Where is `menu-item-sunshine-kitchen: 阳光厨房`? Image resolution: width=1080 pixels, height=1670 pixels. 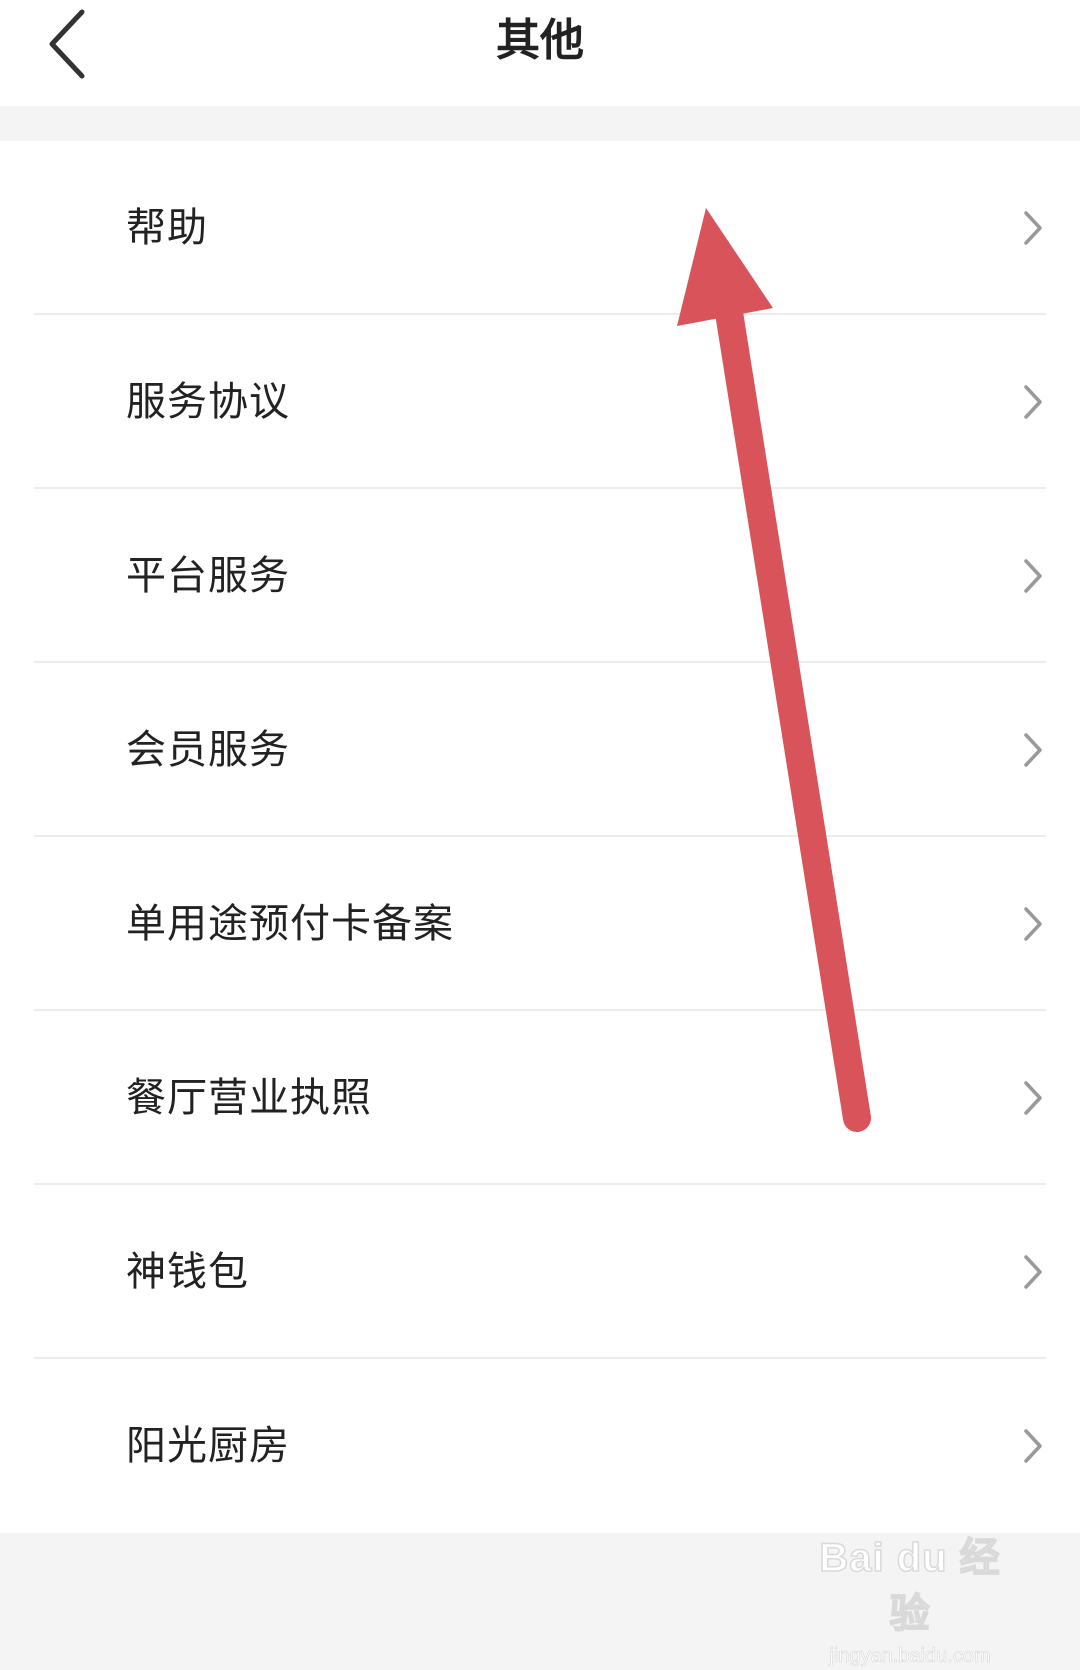
menu-item-sunshine-kitchen: 阳光厨房 is located at coordinates (540, 1446).